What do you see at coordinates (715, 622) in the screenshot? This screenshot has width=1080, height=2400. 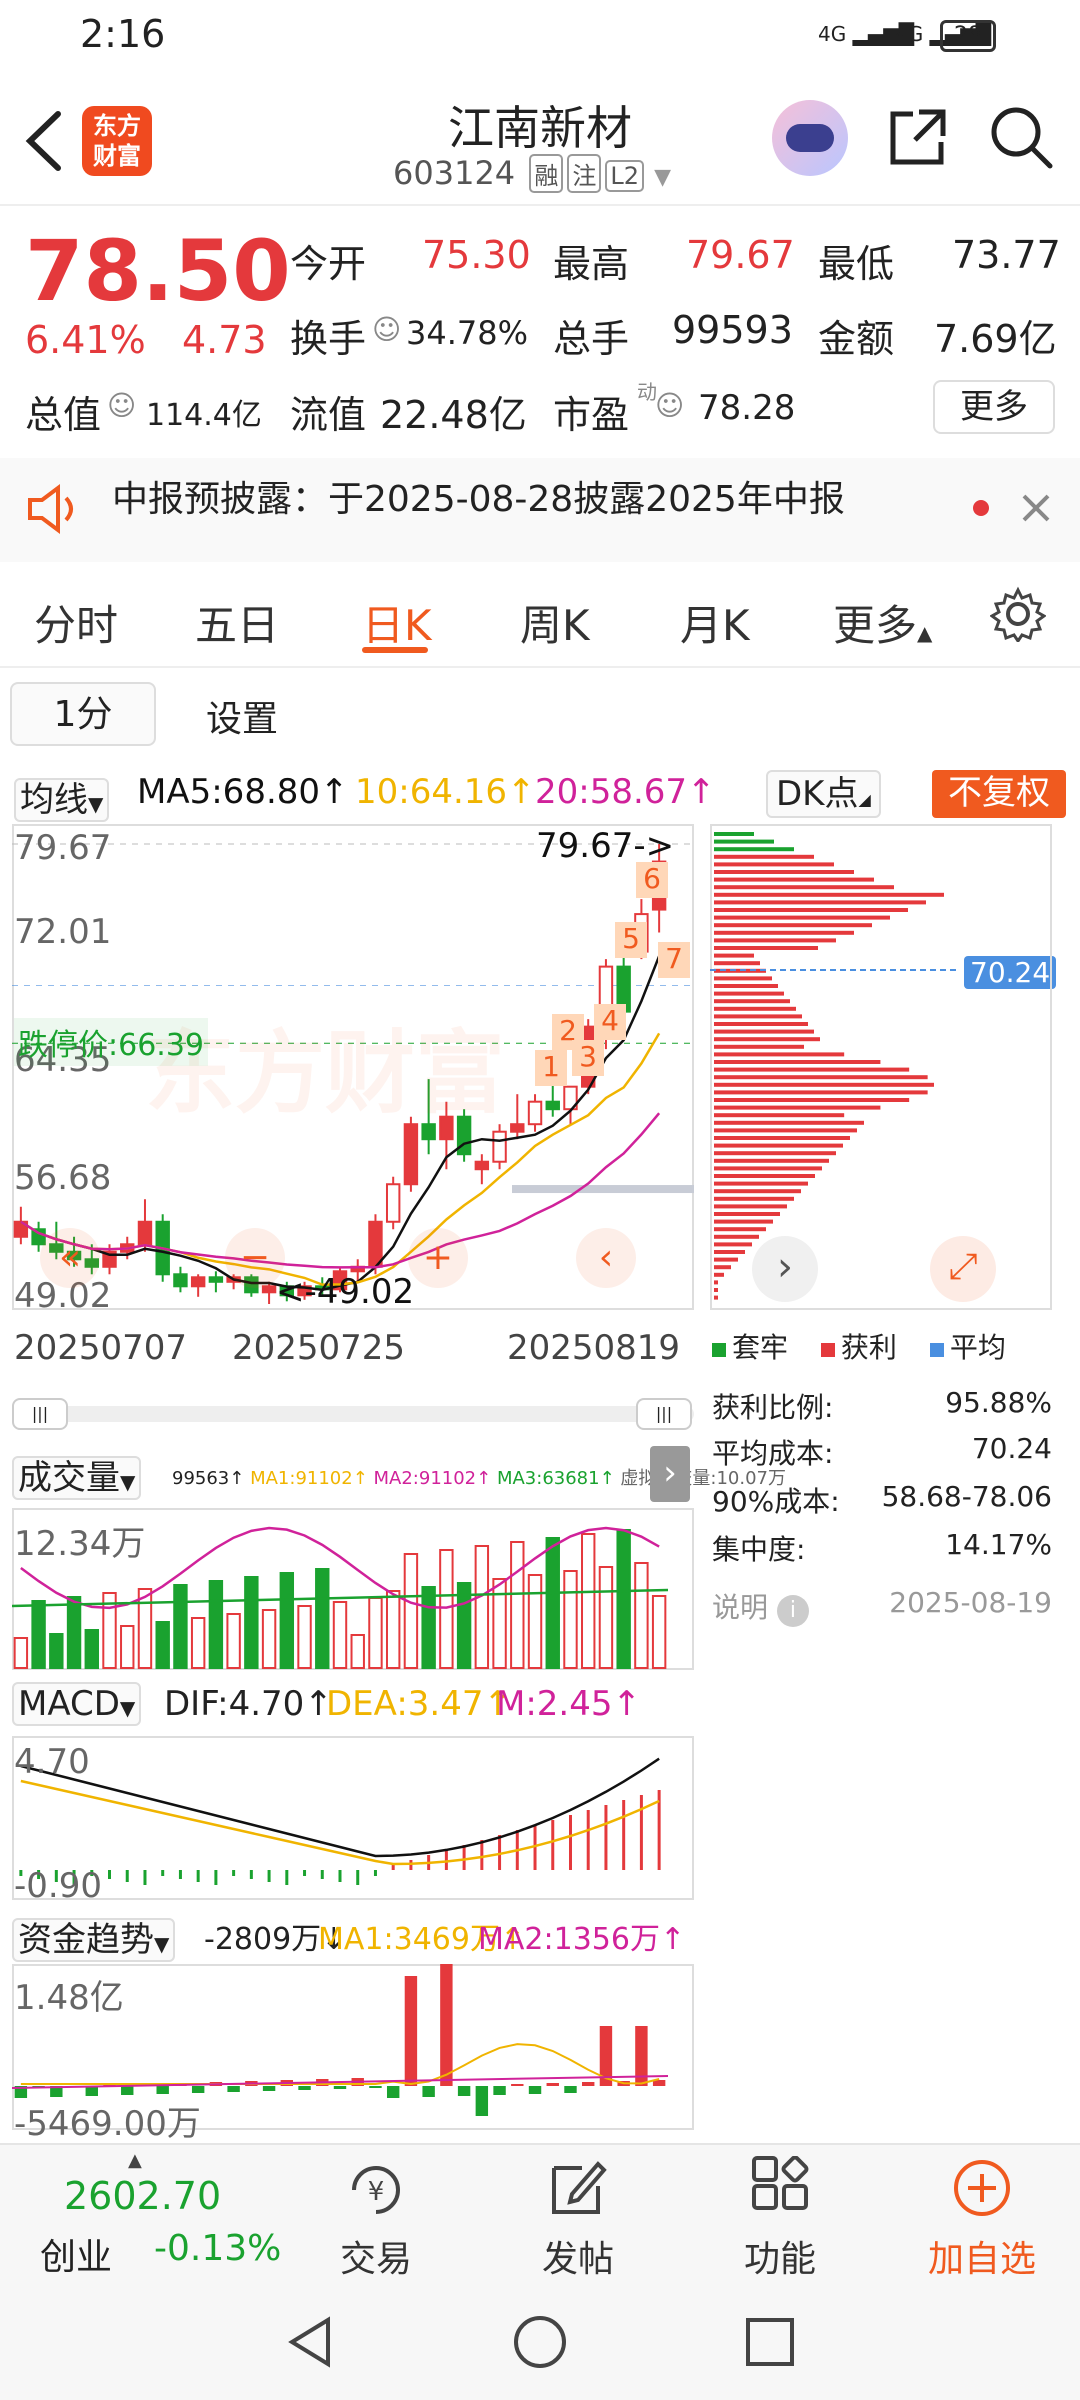 I see `tab-month-k: 月K` at bounding box center [715, 622].